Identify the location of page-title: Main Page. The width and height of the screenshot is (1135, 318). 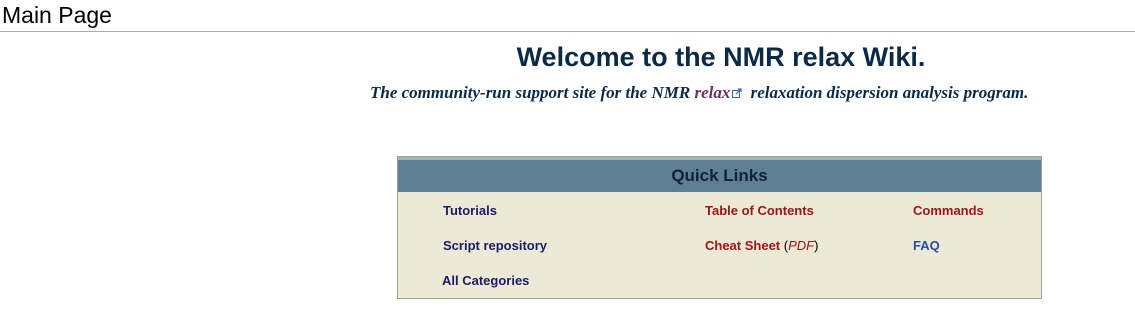
(57, 15).